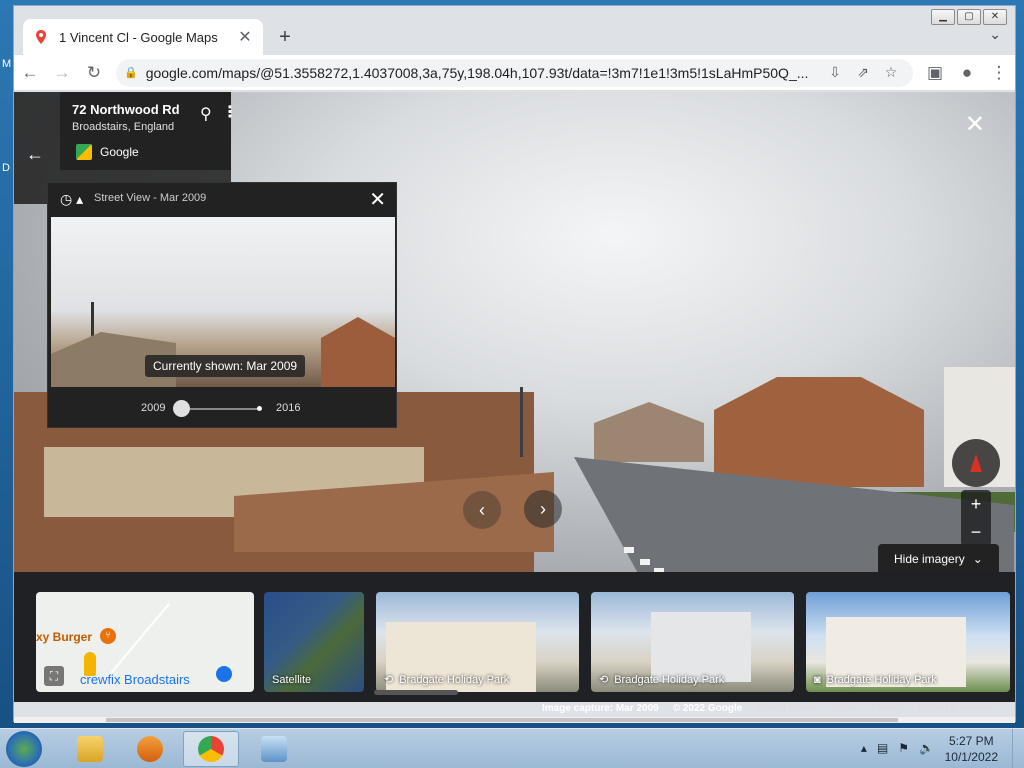 This screenshot has width=1024, height=768. What do you see at coordinates (995, 34) in the screenshot?
I see `tab-search-icon: ⌄` at bounding box center [995, 34].